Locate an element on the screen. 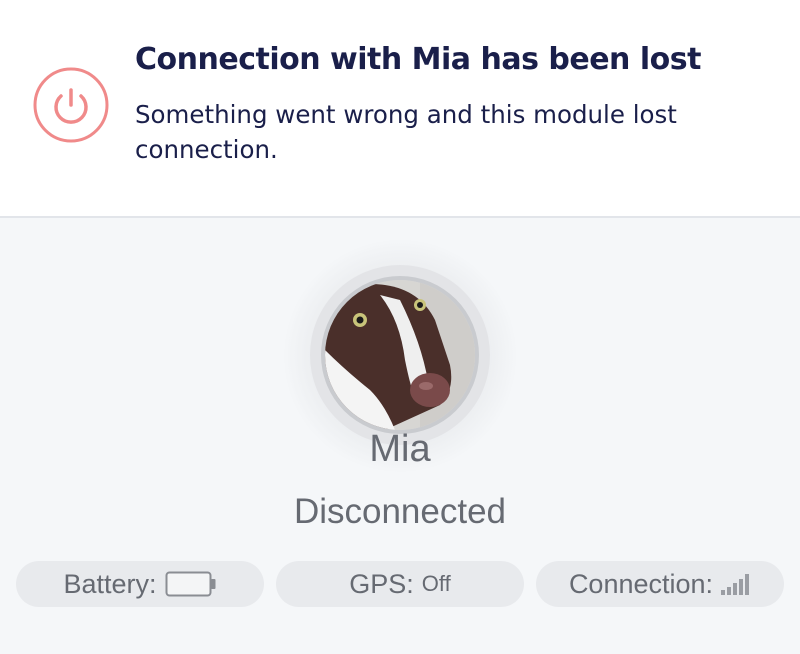 This screenshot has height=654, width=800. pet-avatar is located at coordinates (400, 355).